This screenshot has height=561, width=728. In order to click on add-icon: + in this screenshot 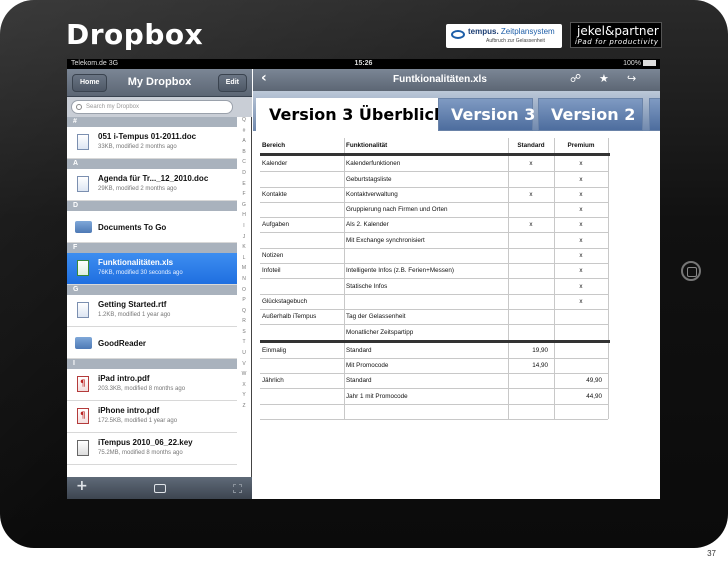, I will do `click(82, 486)`.